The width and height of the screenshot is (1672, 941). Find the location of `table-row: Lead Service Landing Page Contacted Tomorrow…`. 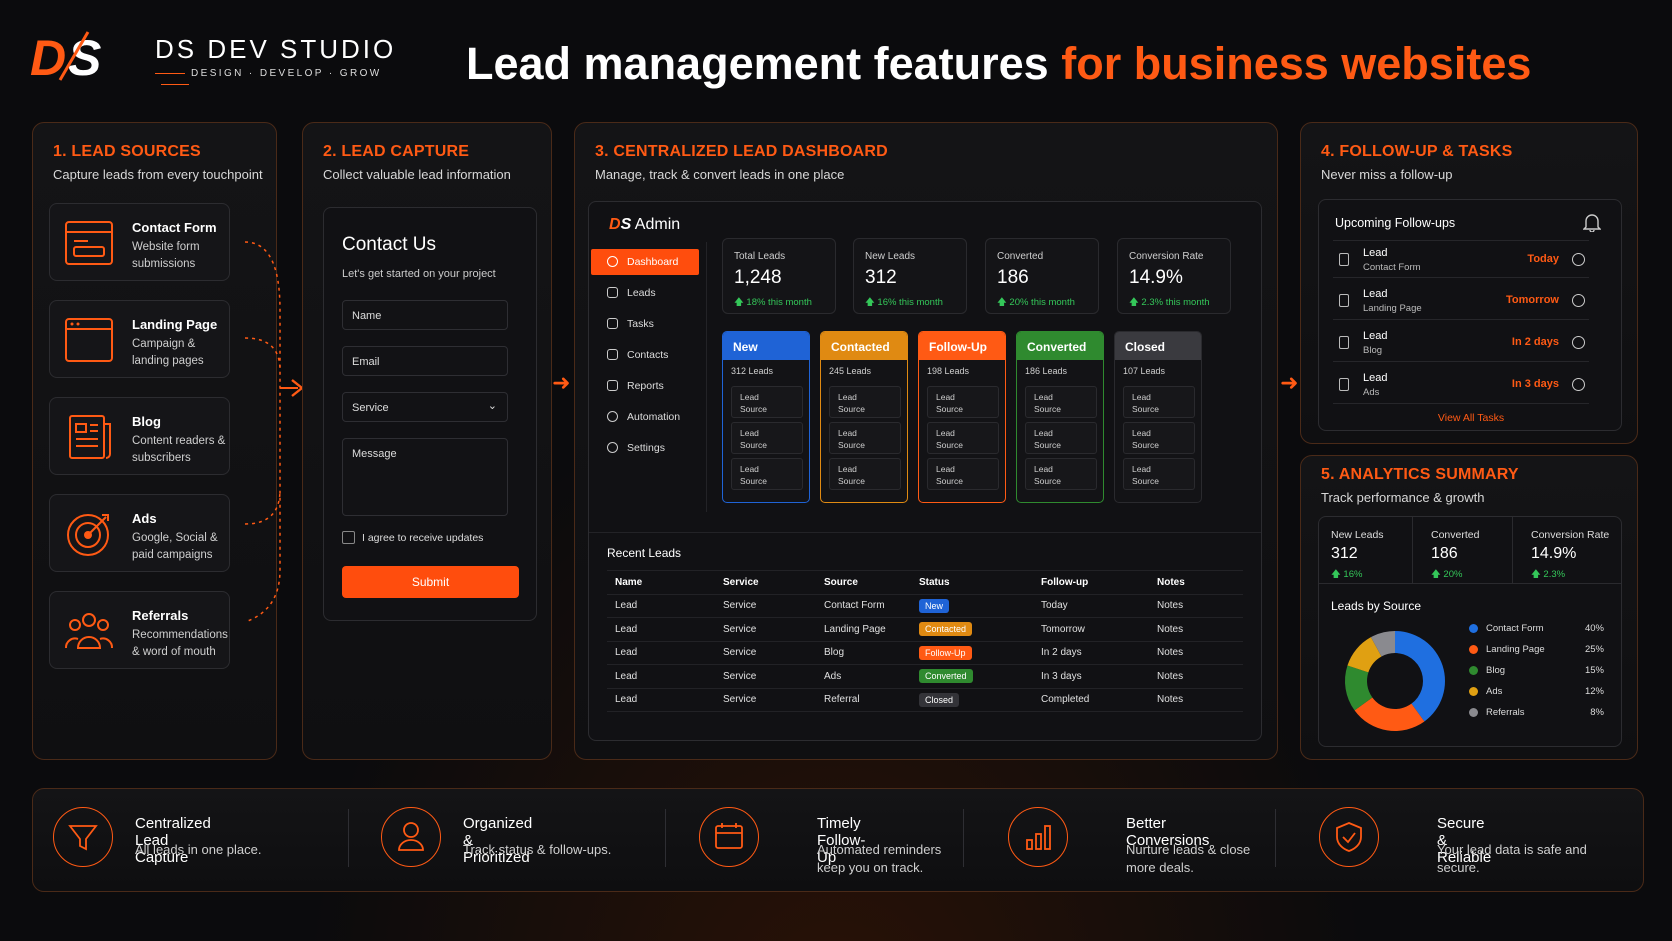

table-row: Lead Service Landing Page Contacted Tomorrow… is located at coordinates (925, 629).